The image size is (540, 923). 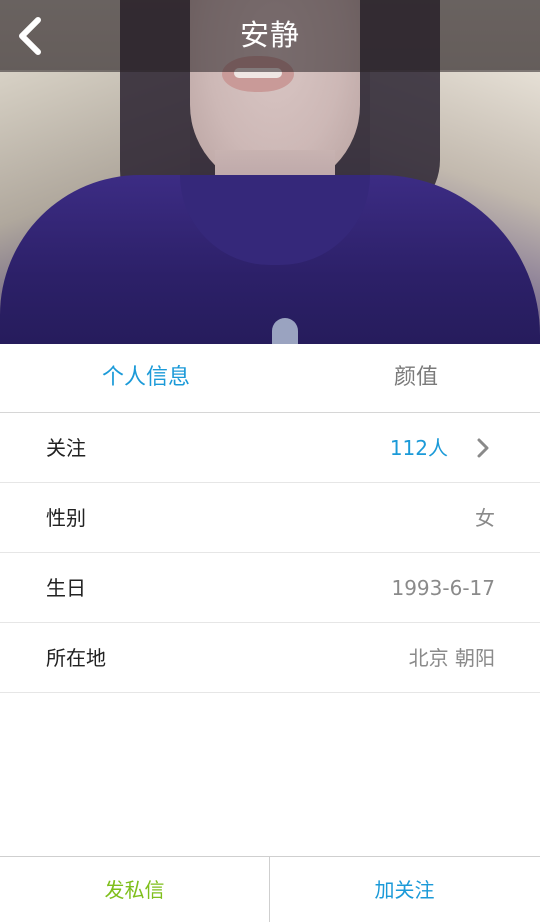 What do you see at coordinates (404, 889) in the screenshot?
I see `add-follow-button: 加关注` at bounding box center [404, 889].